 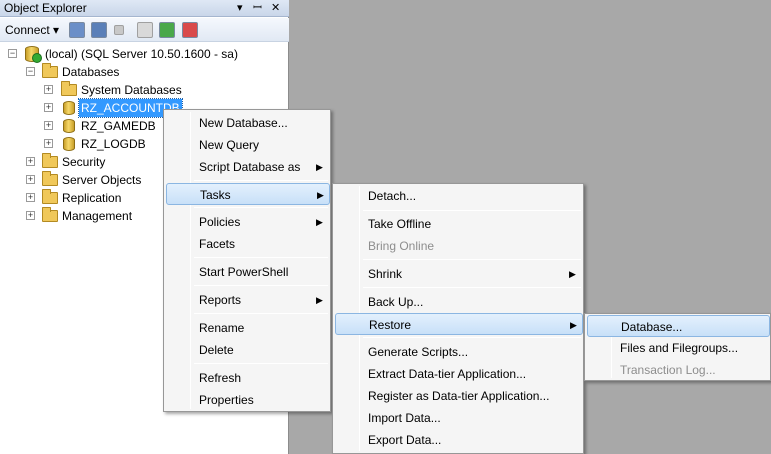 What do you see at coordinates (131, 90) in the screenshot?
I see `tree-label-system-databases: System Databases` at bounding box center [131, 90].